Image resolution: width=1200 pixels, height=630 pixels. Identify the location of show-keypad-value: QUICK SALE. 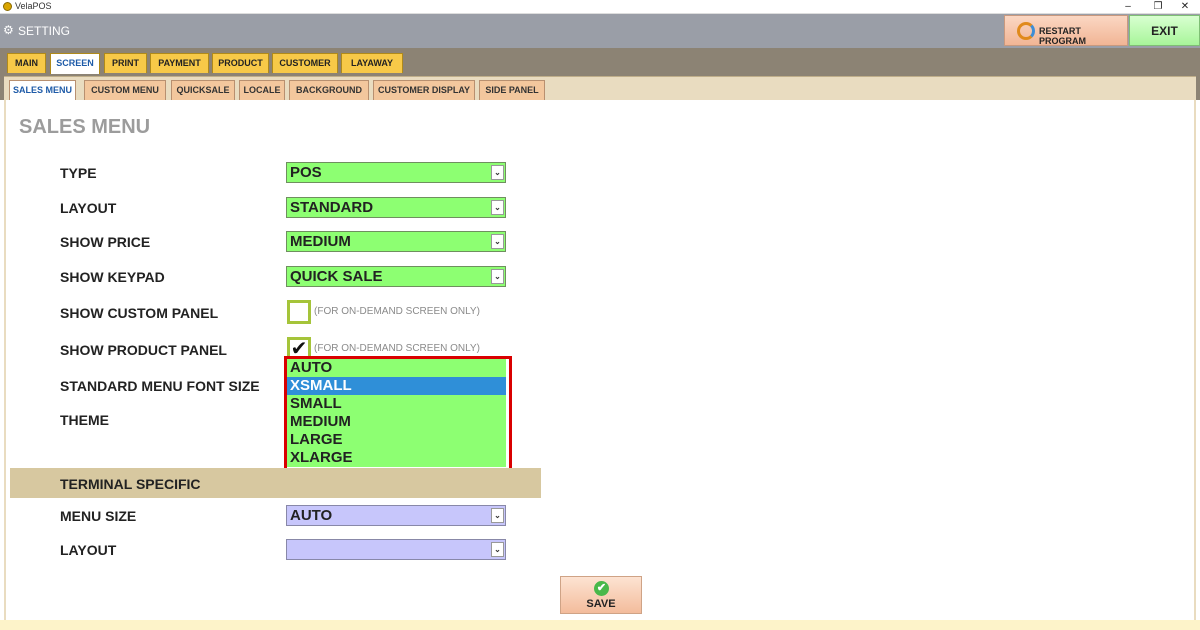
(336, 276).